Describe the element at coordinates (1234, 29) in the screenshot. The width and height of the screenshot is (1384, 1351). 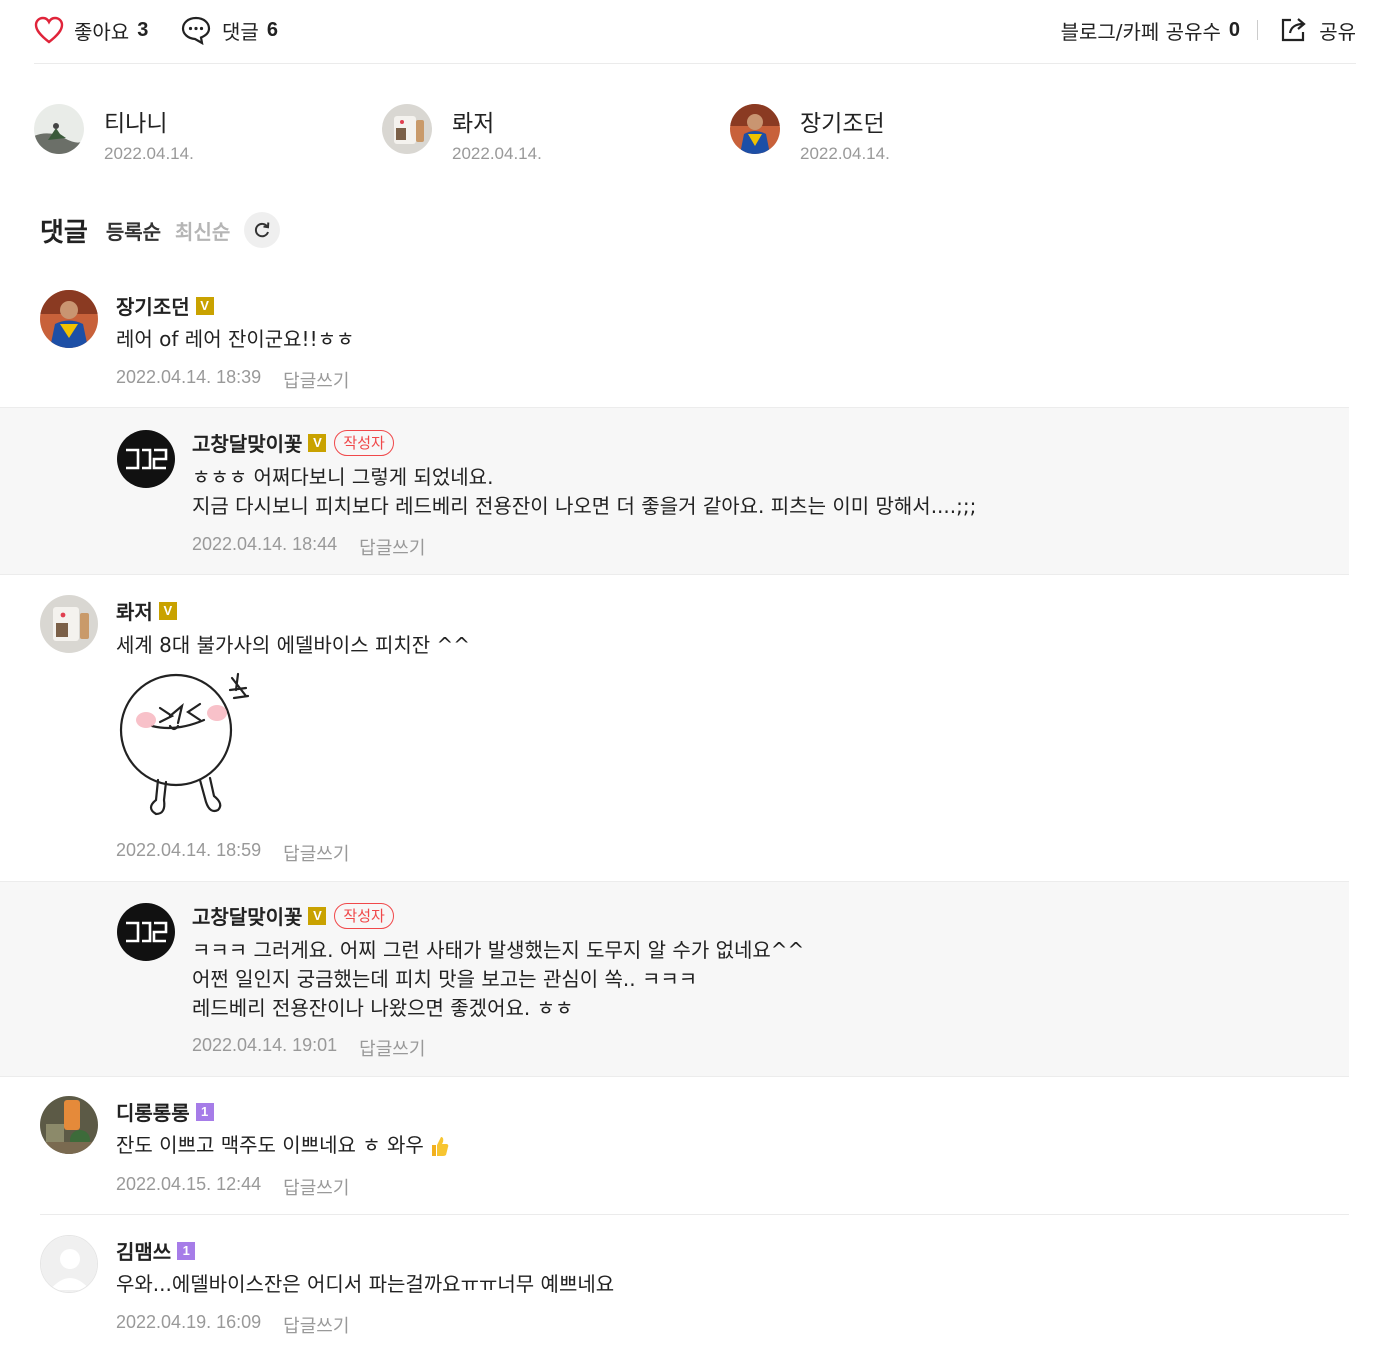
I see `share-count-value: 0` at that location.